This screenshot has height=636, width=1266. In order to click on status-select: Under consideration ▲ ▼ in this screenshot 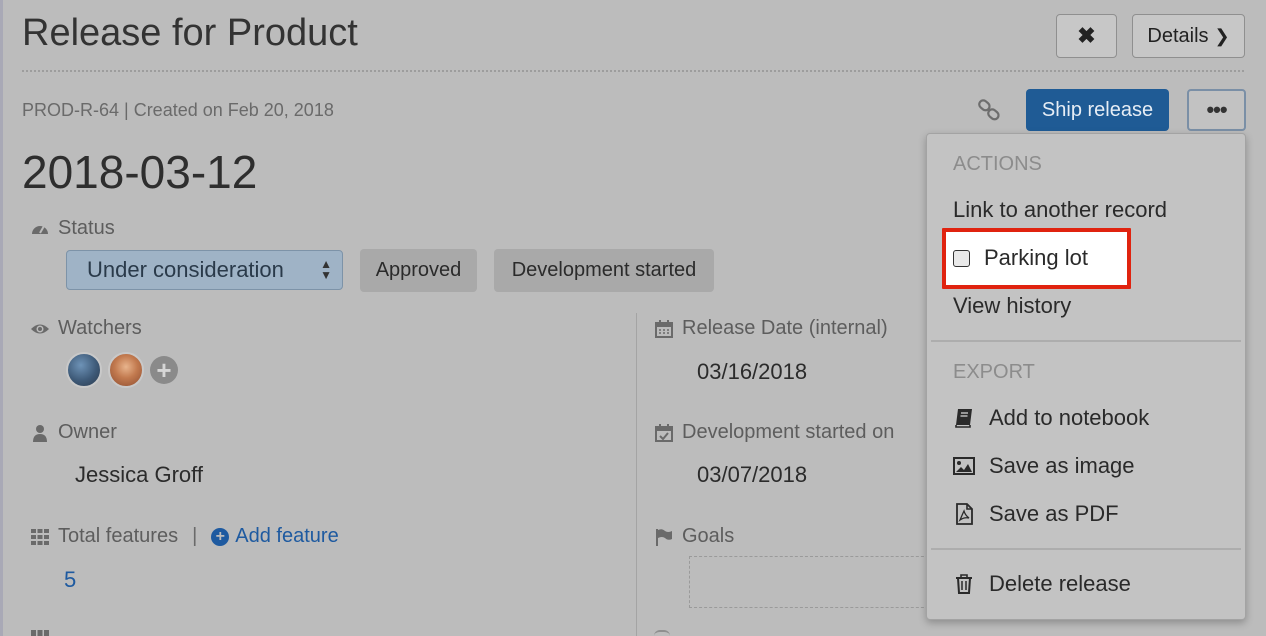, I will do `click(204, 270)`.